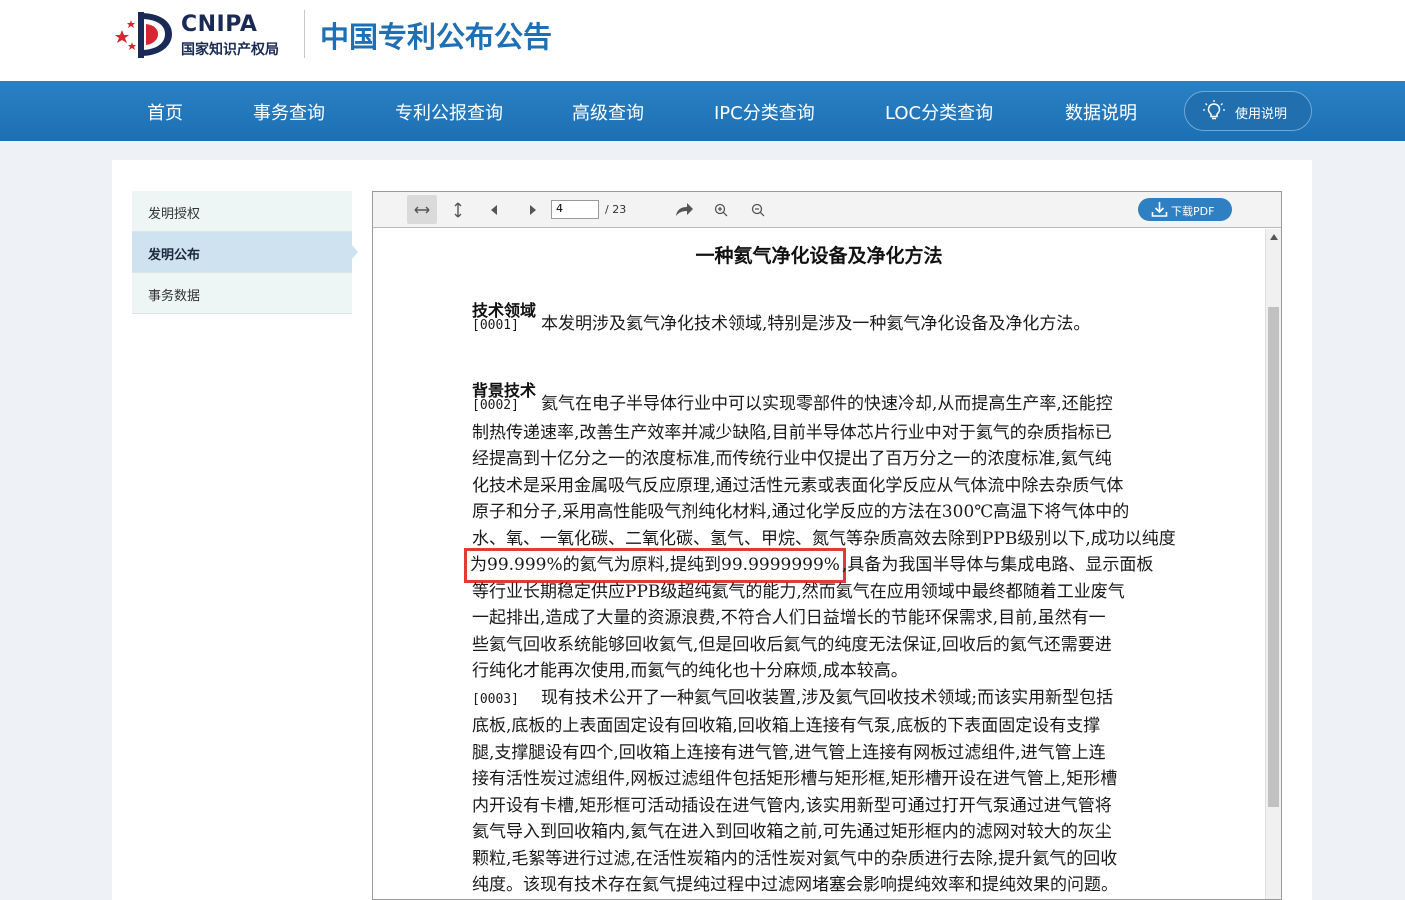 Image resolution: width=1405 pixels, height=900 pixels. What do you see at coordinates (795, 858) in the screenshot?
I see `paragraph-line: 颗粒,毛絮等进行过滤,在活性炭箱内的活性炭对氦气中的杂质进行去除,提升氦气的回收` at bounding box center [795, 858].